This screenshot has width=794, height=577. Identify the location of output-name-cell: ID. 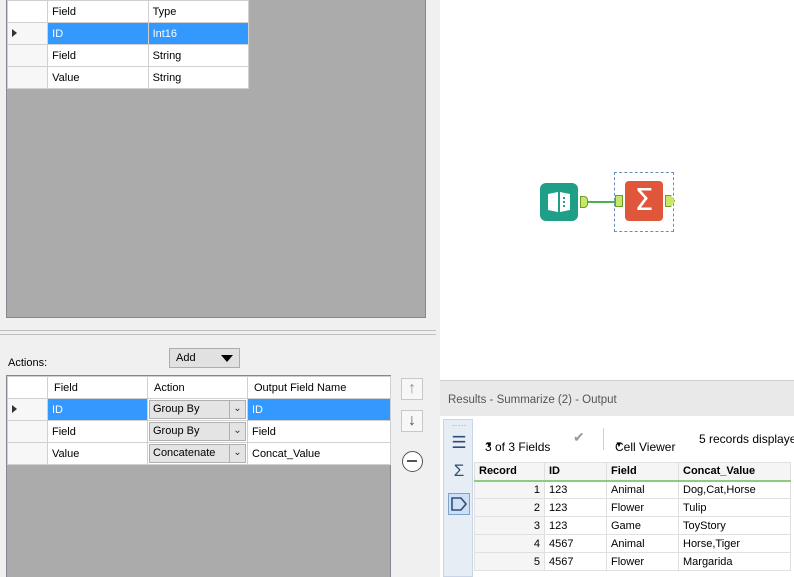
(319, 409).